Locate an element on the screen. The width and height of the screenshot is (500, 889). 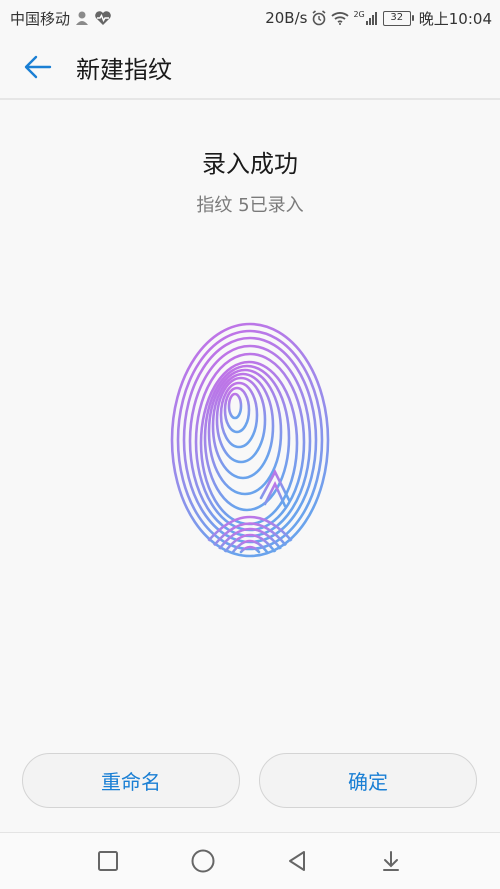
clock: 晚上10:04 is located at coordinates (455, 18).